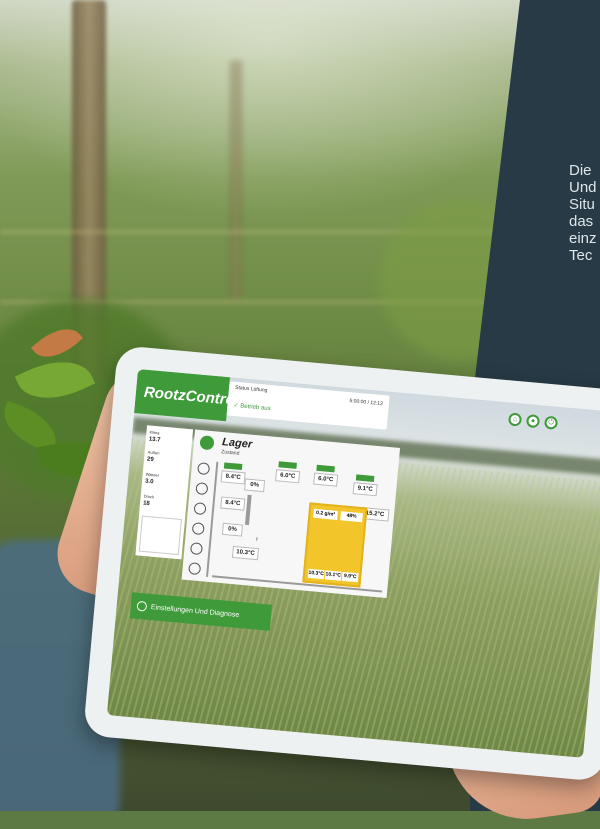 This screenshot has height=829, width=600. Describe the element at coordinates (252, 407) in the screenshot. I see `status-text: ✓ Betrieb aus` at that location.